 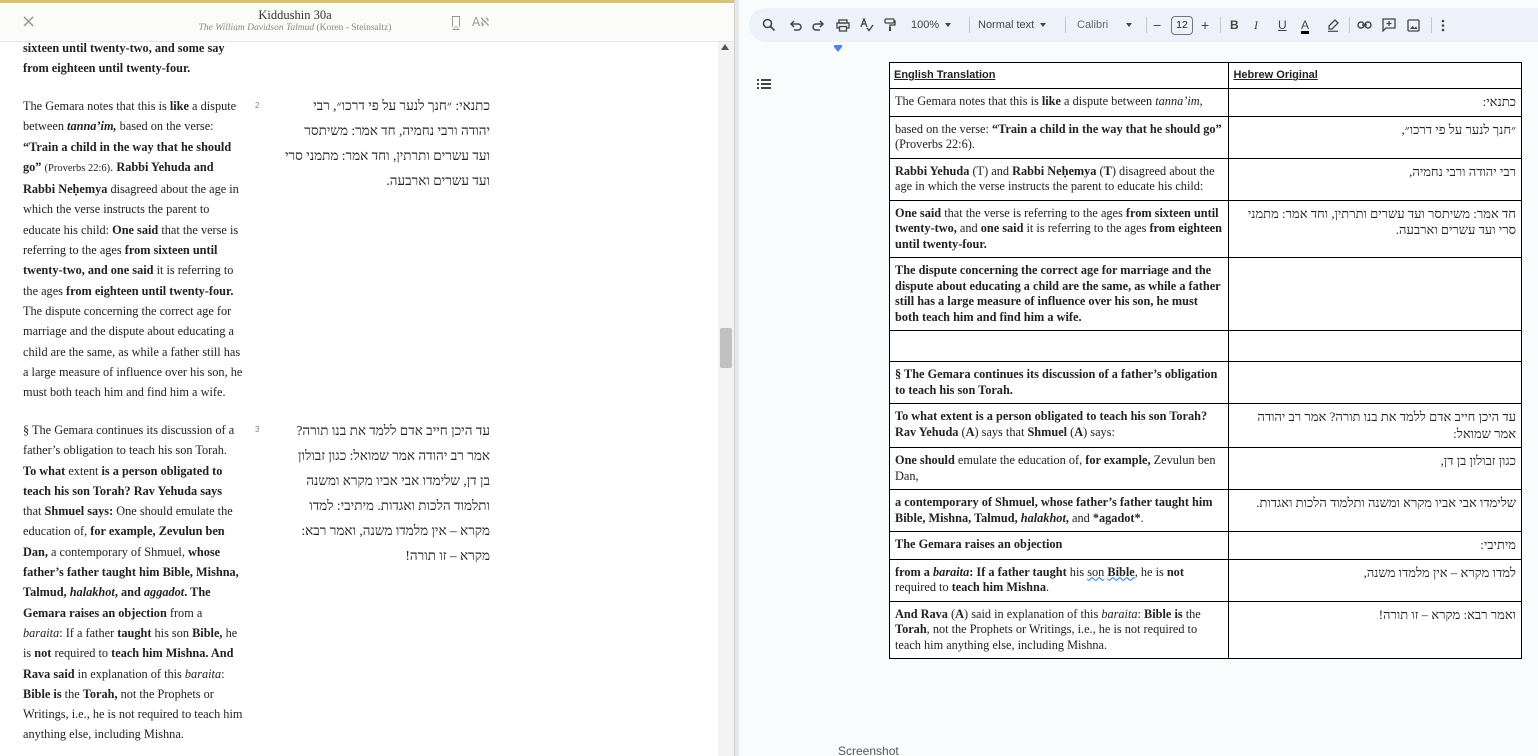 What do you see at coordinates (726, 399) in the screenshot?
I see `scrollbar` at bounding box center [726, 399].